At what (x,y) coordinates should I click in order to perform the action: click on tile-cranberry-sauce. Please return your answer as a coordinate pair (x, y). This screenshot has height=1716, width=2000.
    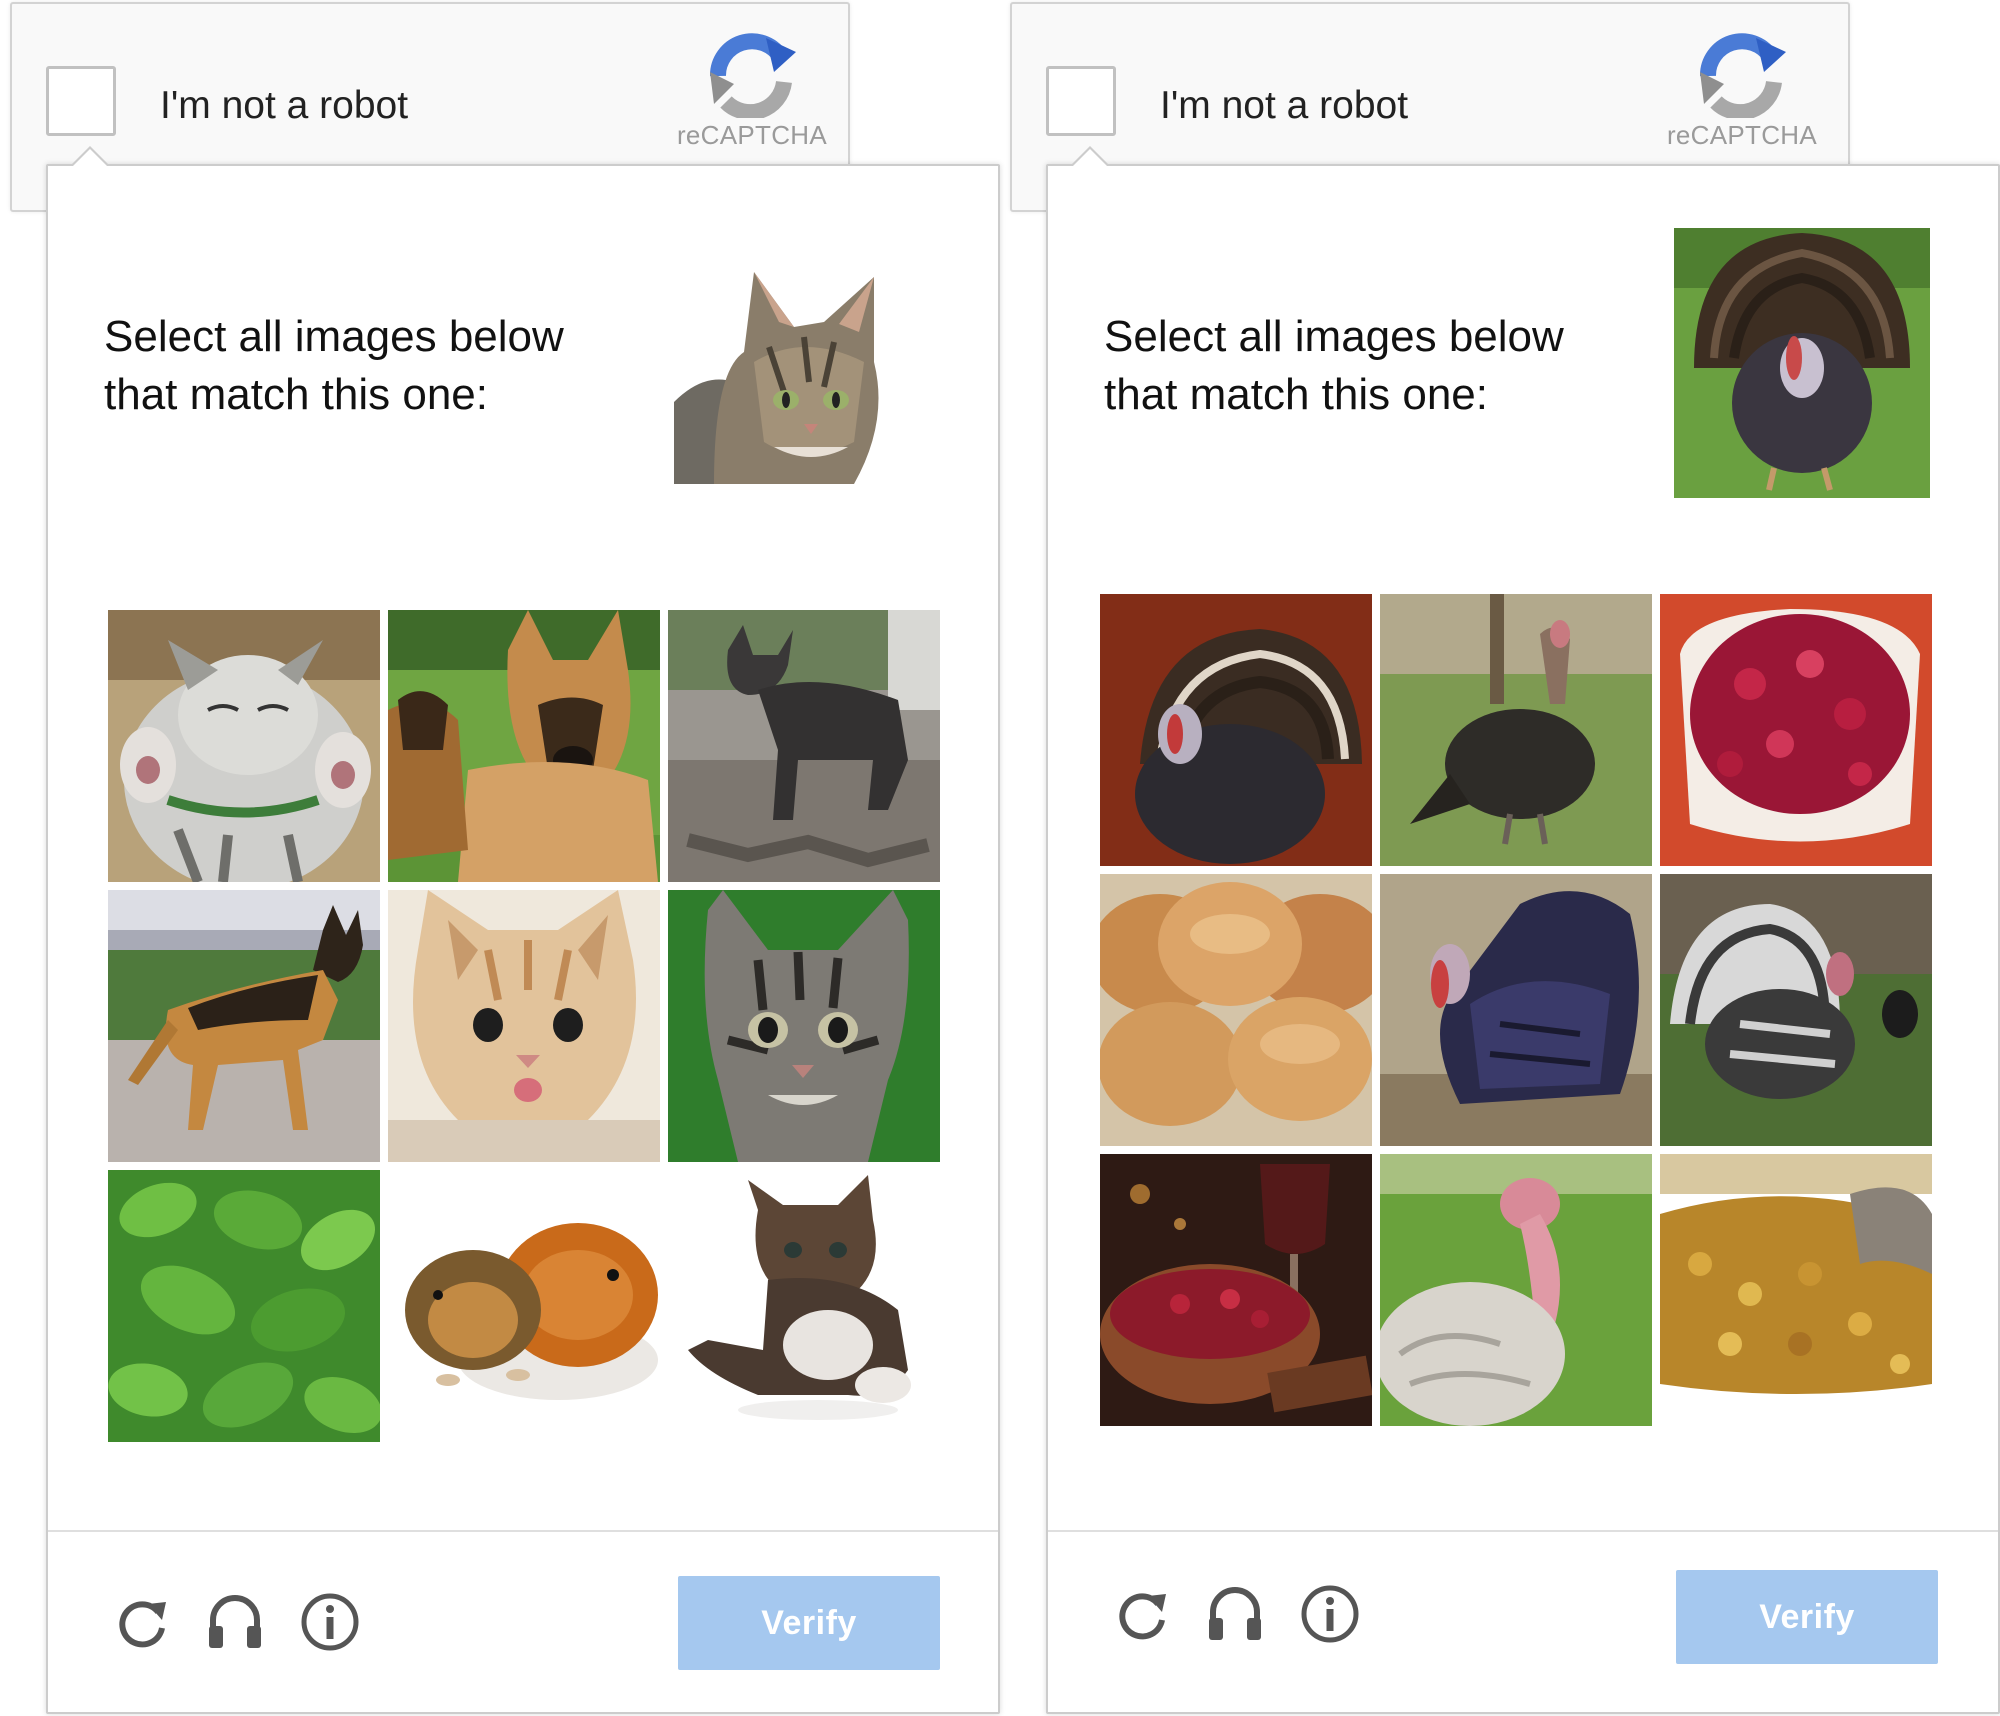
    Looking at the image, I should click on (1796, 730).